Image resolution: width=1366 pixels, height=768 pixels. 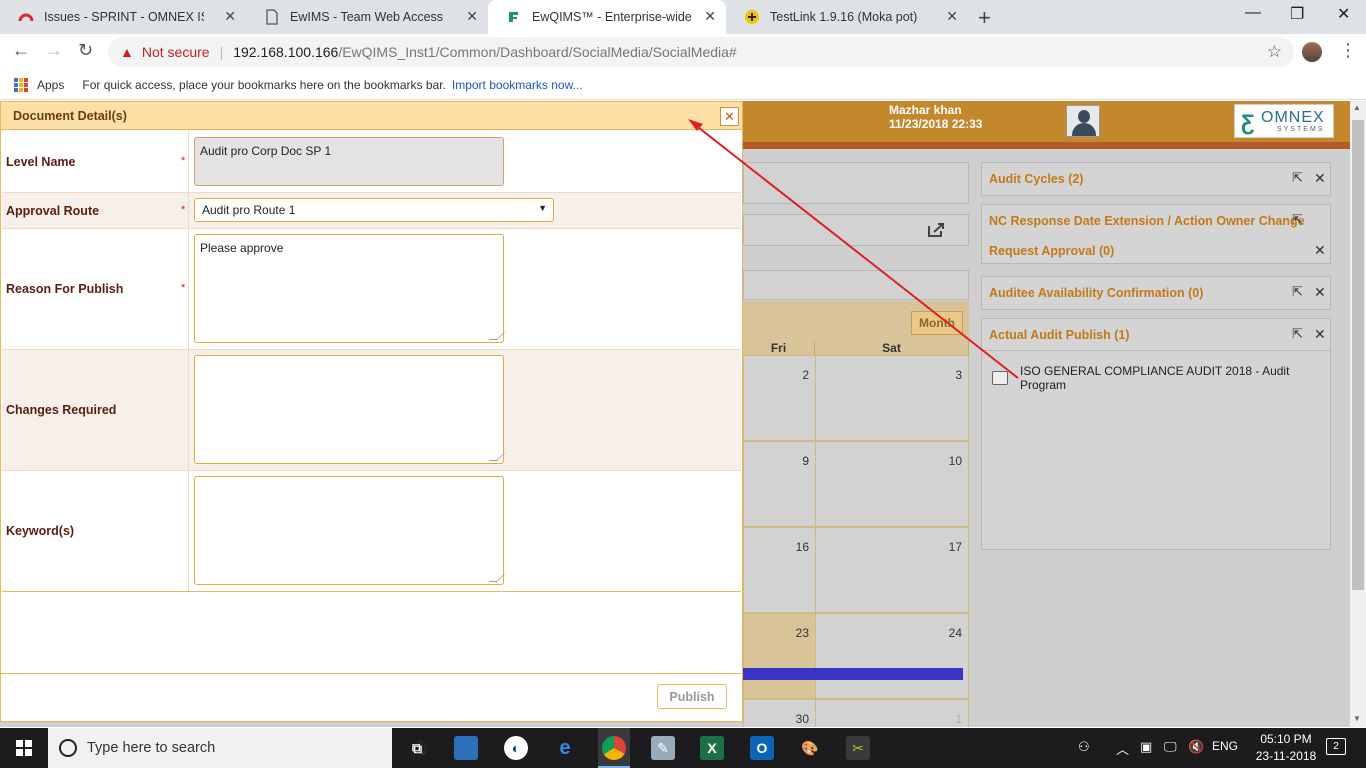 I want to click on search-placeholder: Type here to search, so click(x=151, y=748).